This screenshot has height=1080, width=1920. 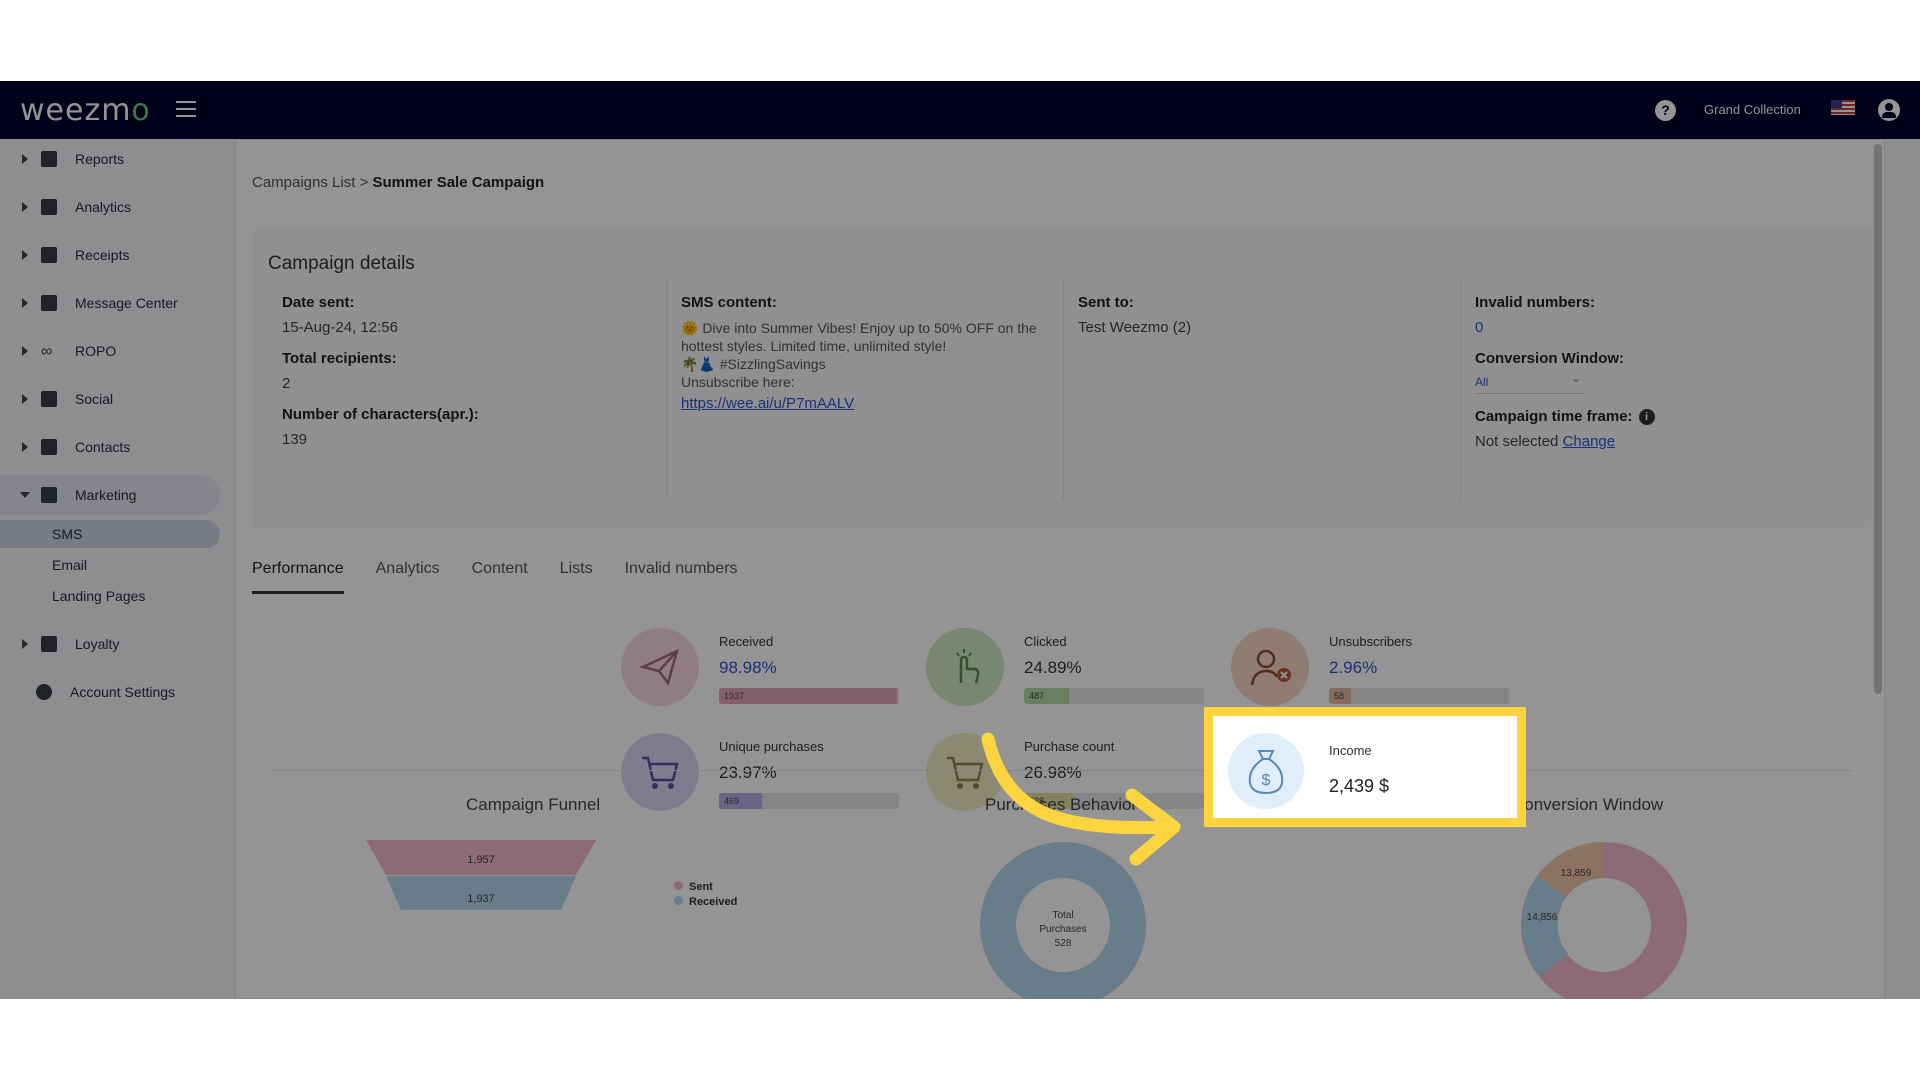 What do you see at coordinates (49, 447) in the screenshot?
I see `contacts-icon` at bounding box center [49, 447].